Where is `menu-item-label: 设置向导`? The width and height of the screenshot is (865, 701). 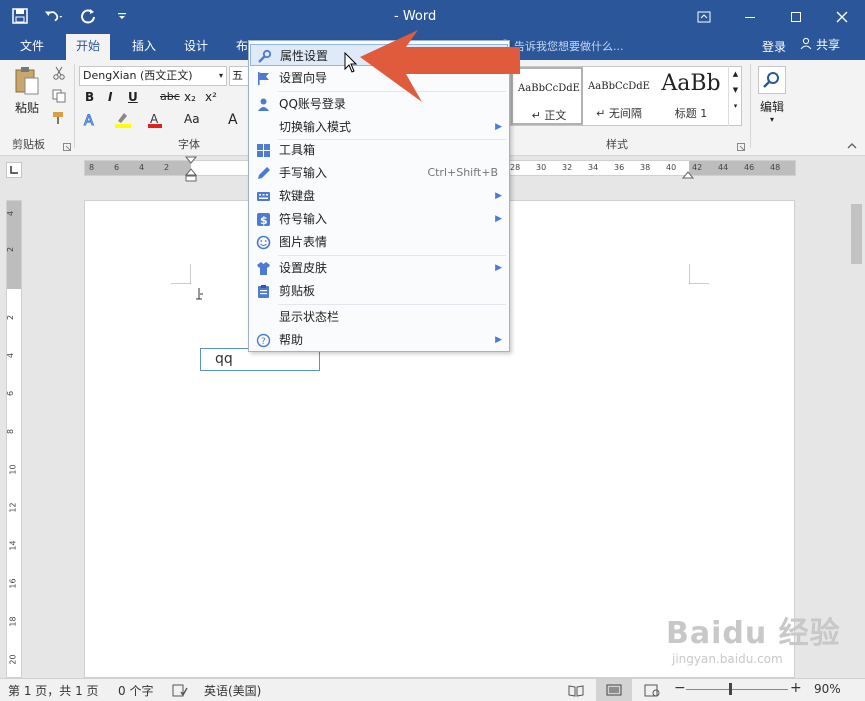 menu-item-label: 设置向导 is located at coordinates (303, 78).